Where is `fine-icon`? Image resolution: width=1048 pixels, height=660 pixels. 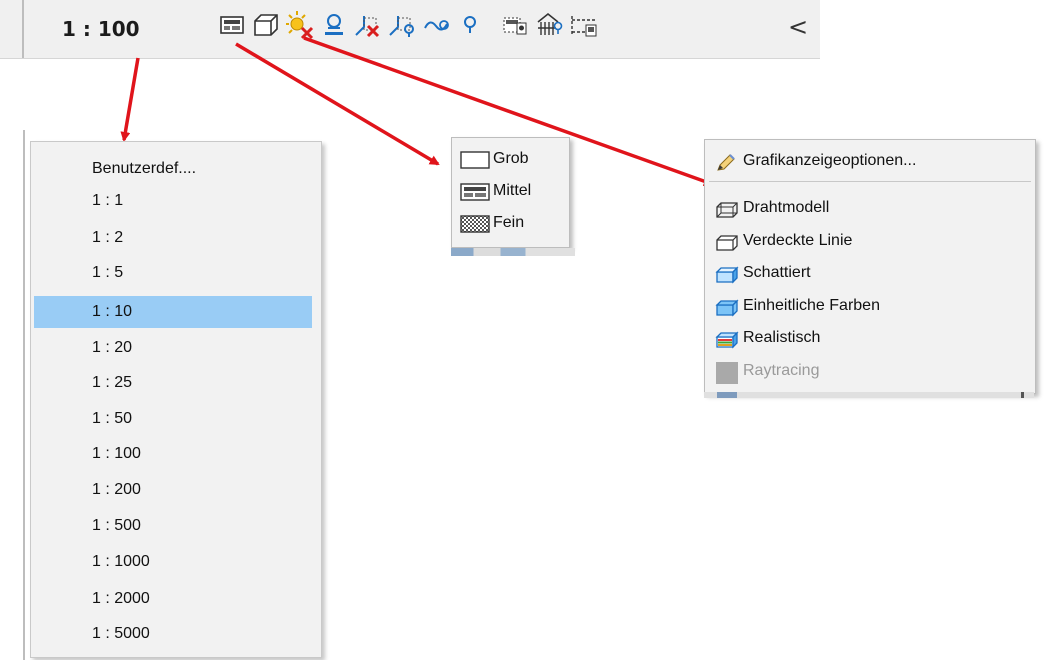
fine-icon is located at coordinates (475, 223).